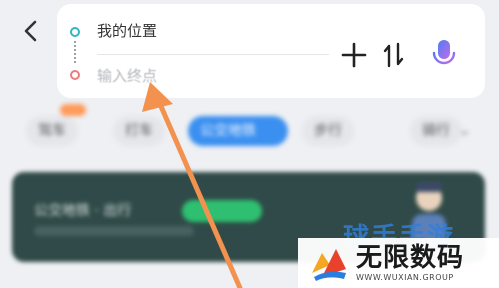 This screenshot has height=288, width=499. Describe the element at coordinates (114, 231) in the screenshot. I see `banner-subline` at that location.